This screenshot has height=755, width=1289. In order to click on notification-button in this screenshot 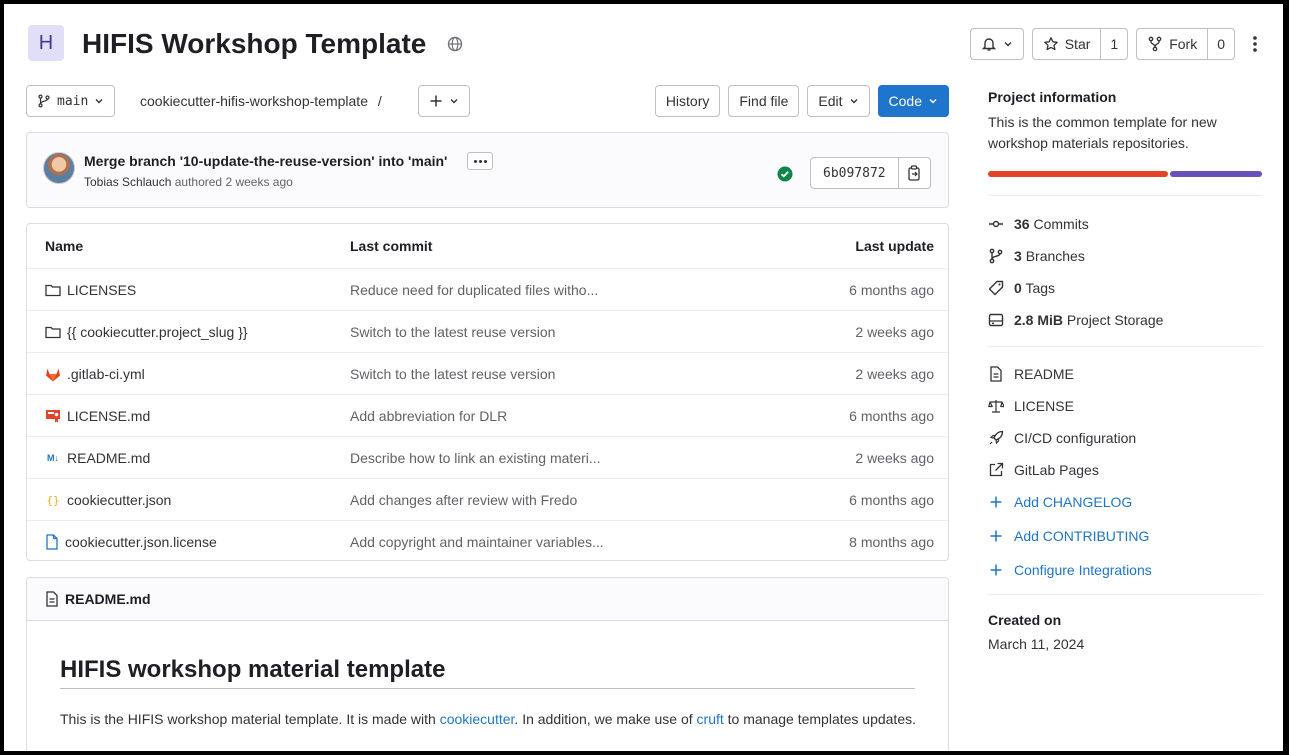, I will do `click(996, 44)`.